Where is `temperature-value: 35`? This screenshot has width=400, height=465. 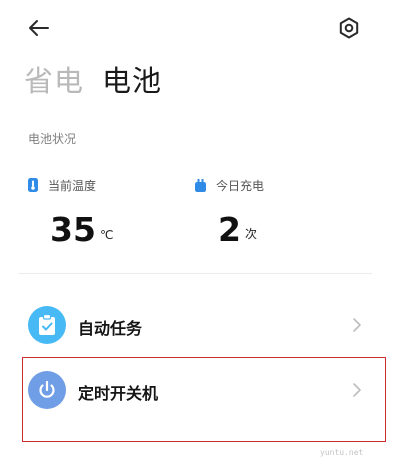 temperature-value: 35 is located at coordinates (73, 229).